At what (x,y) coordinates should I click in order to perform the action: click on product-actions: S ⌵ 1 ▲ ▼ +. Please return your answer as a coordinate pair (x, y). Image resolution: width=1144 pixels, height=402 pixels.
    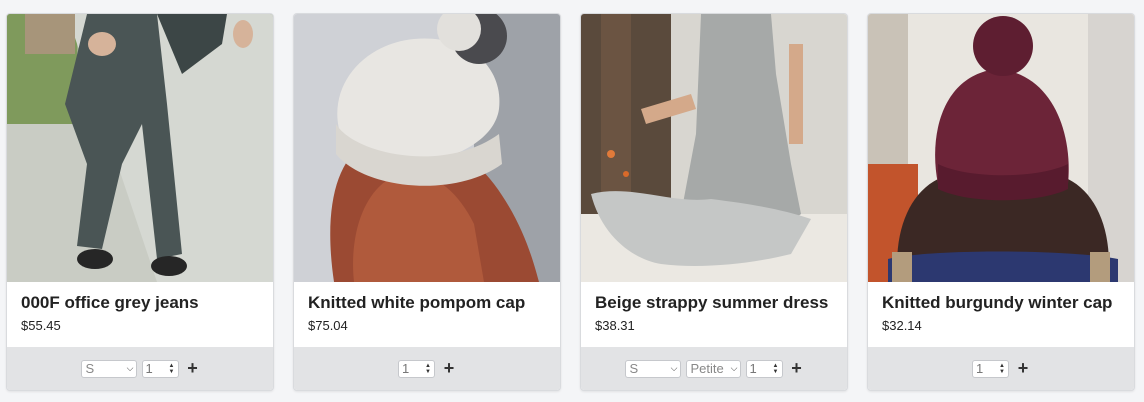
    Looking at the image, I should click on (140, 368).